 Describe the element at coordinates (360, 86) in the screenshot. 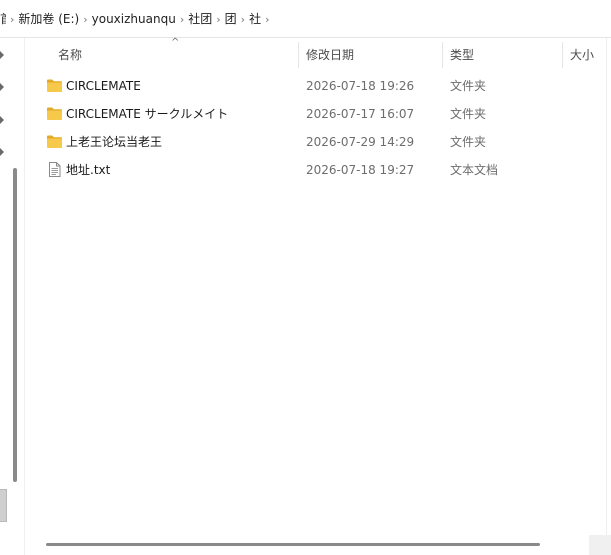

I see `file-date-modified: 2026-07-18 19:26` at that location.